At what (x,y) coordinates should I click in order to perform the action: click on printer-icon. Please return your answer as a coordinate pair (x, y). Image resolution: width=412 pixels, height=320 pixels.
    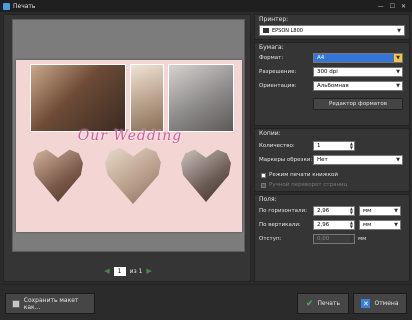
    Looking at the image, I should click on (266, 30).